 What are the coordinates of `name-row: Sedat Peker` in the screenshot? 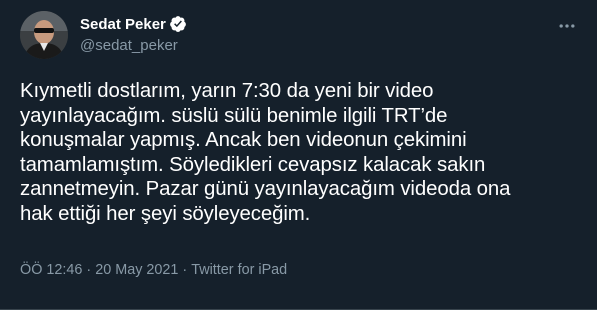 It's located at (133, 24).